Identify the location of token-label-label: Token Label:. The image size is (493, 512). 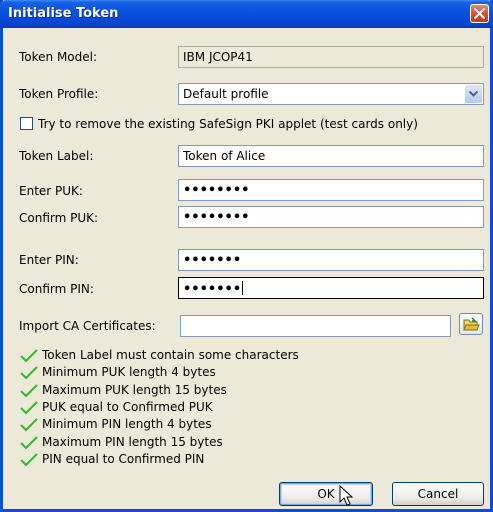
(56, 156).